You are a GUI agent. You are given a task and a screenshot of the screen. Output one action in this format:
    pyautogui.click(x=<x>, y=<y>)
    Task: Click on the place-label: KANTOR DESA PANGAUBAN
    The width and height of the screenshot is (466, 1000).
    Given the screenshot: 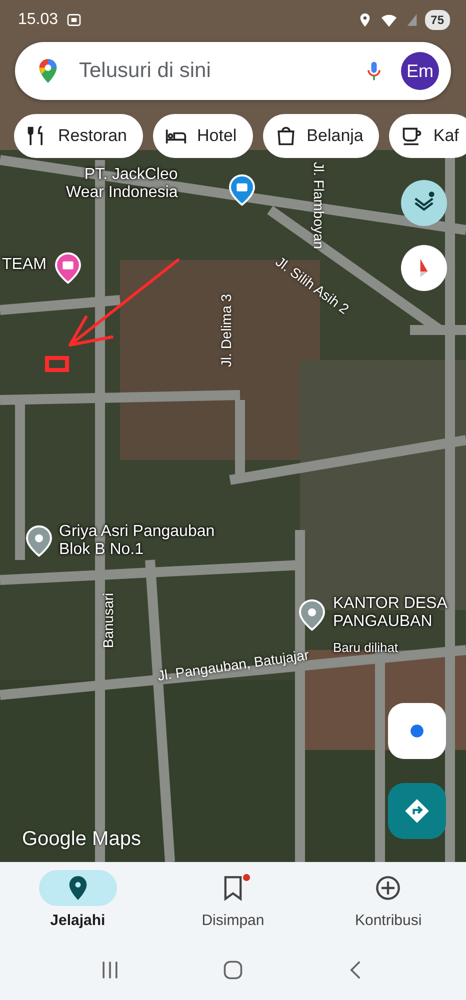 What is the action you would take?
    pyautogui.click(x=390, y=612)
    